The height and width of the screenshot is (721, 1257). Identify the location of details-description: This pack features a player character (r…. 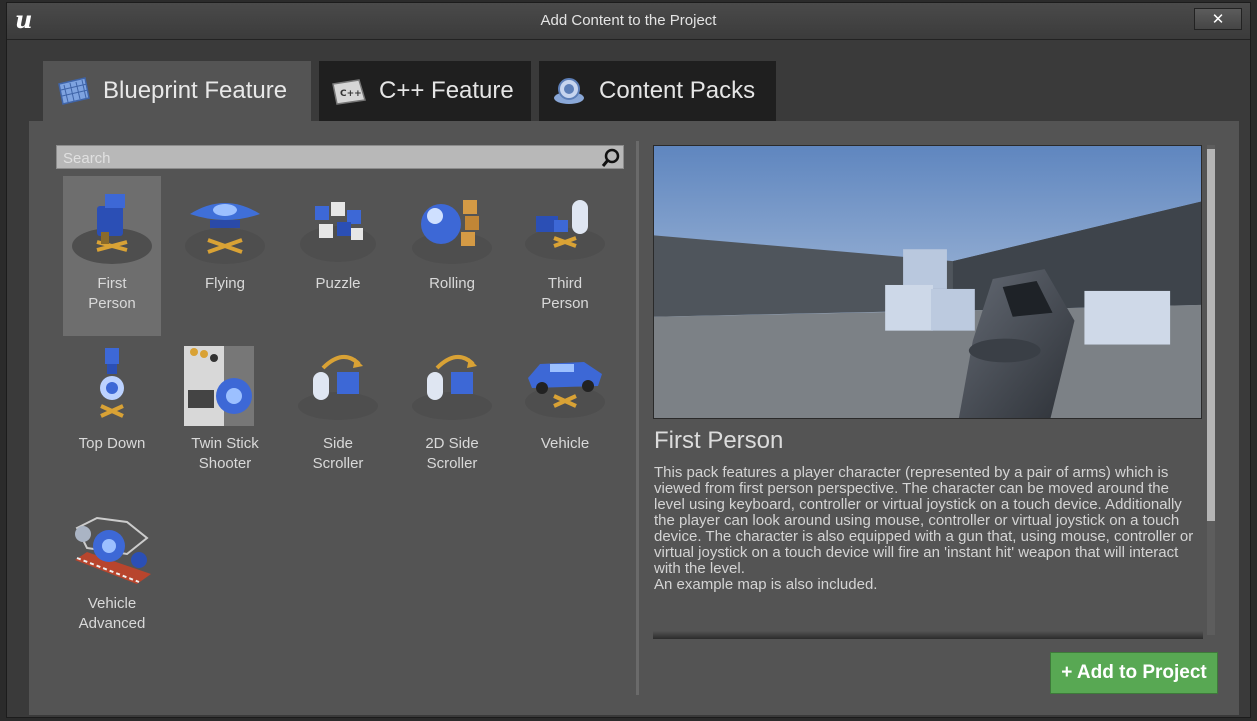
(927, 551).